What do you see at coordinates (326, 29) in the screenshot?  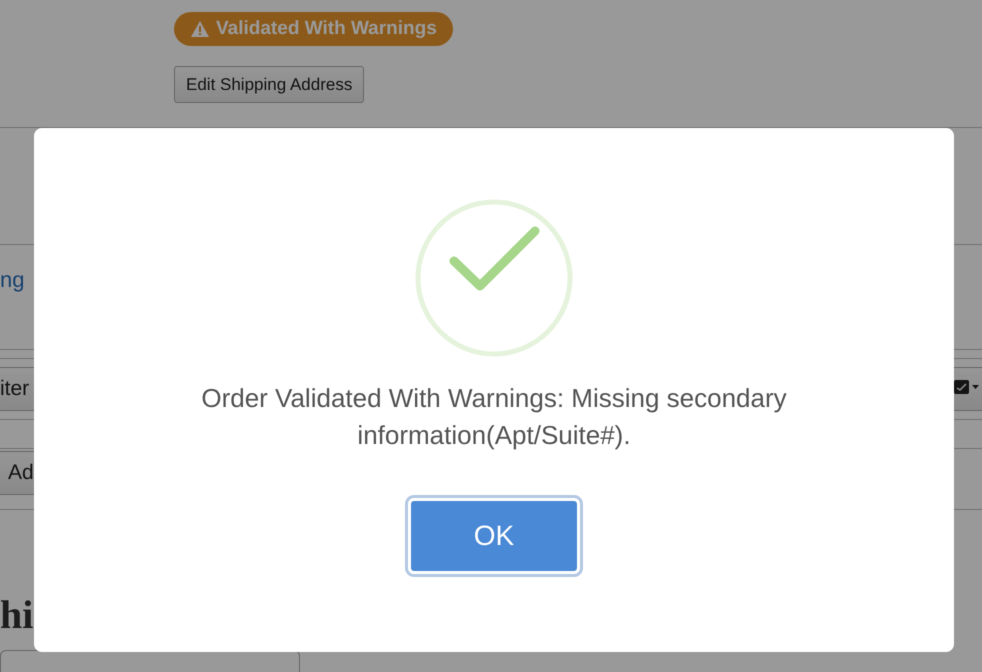 I see `status-label: Validated With Warnings` at bounding box center [326, 29].